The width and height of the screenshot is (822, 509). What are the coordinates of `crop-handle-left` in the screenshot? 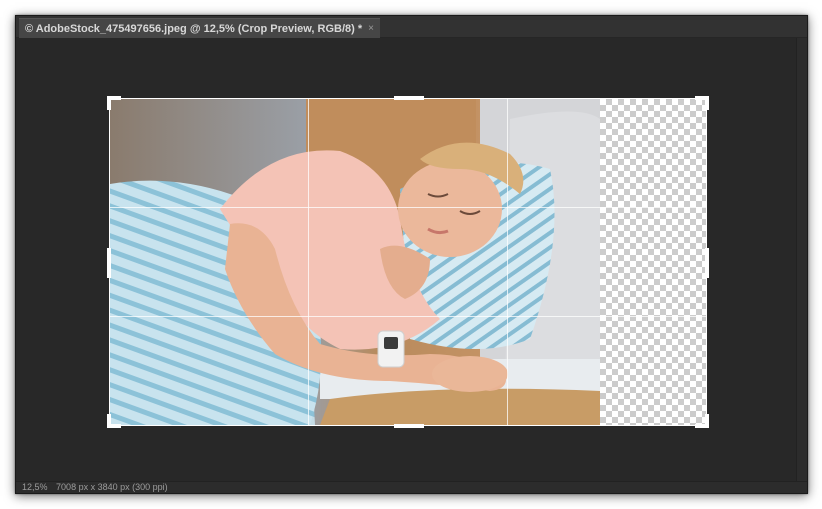 It's located at (109, 263).